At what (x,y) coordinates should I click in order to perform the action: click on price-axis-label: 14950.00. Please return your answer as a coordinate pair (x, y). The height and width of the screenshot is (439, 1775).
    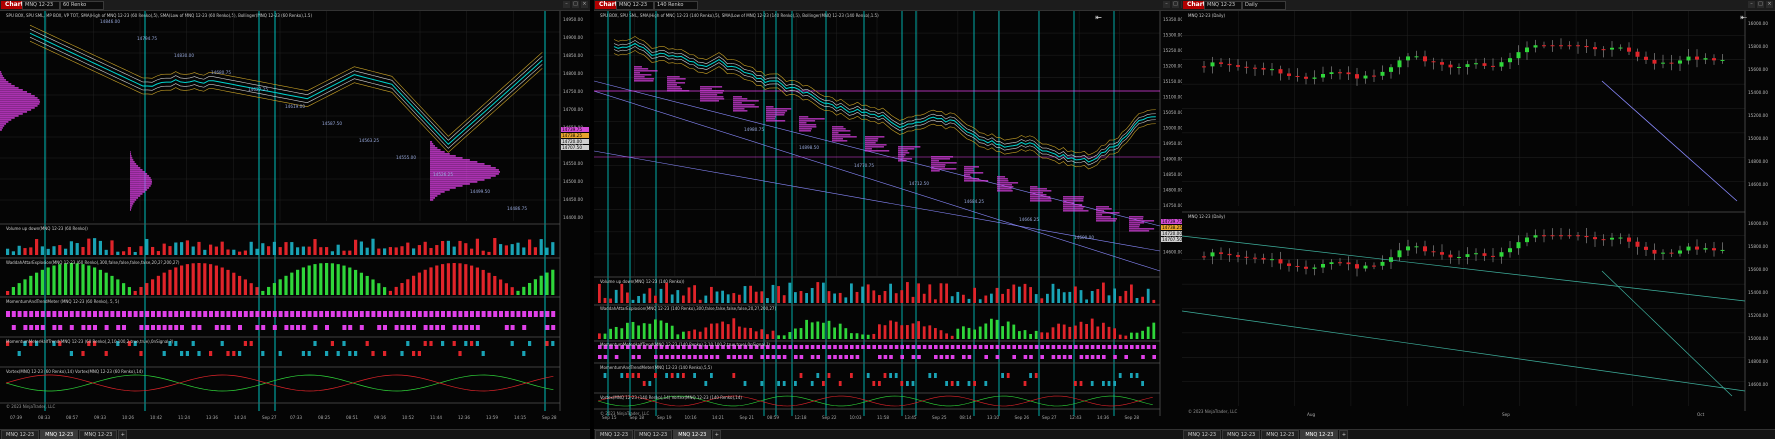
    Looking at the image, I should click on (573, 19).